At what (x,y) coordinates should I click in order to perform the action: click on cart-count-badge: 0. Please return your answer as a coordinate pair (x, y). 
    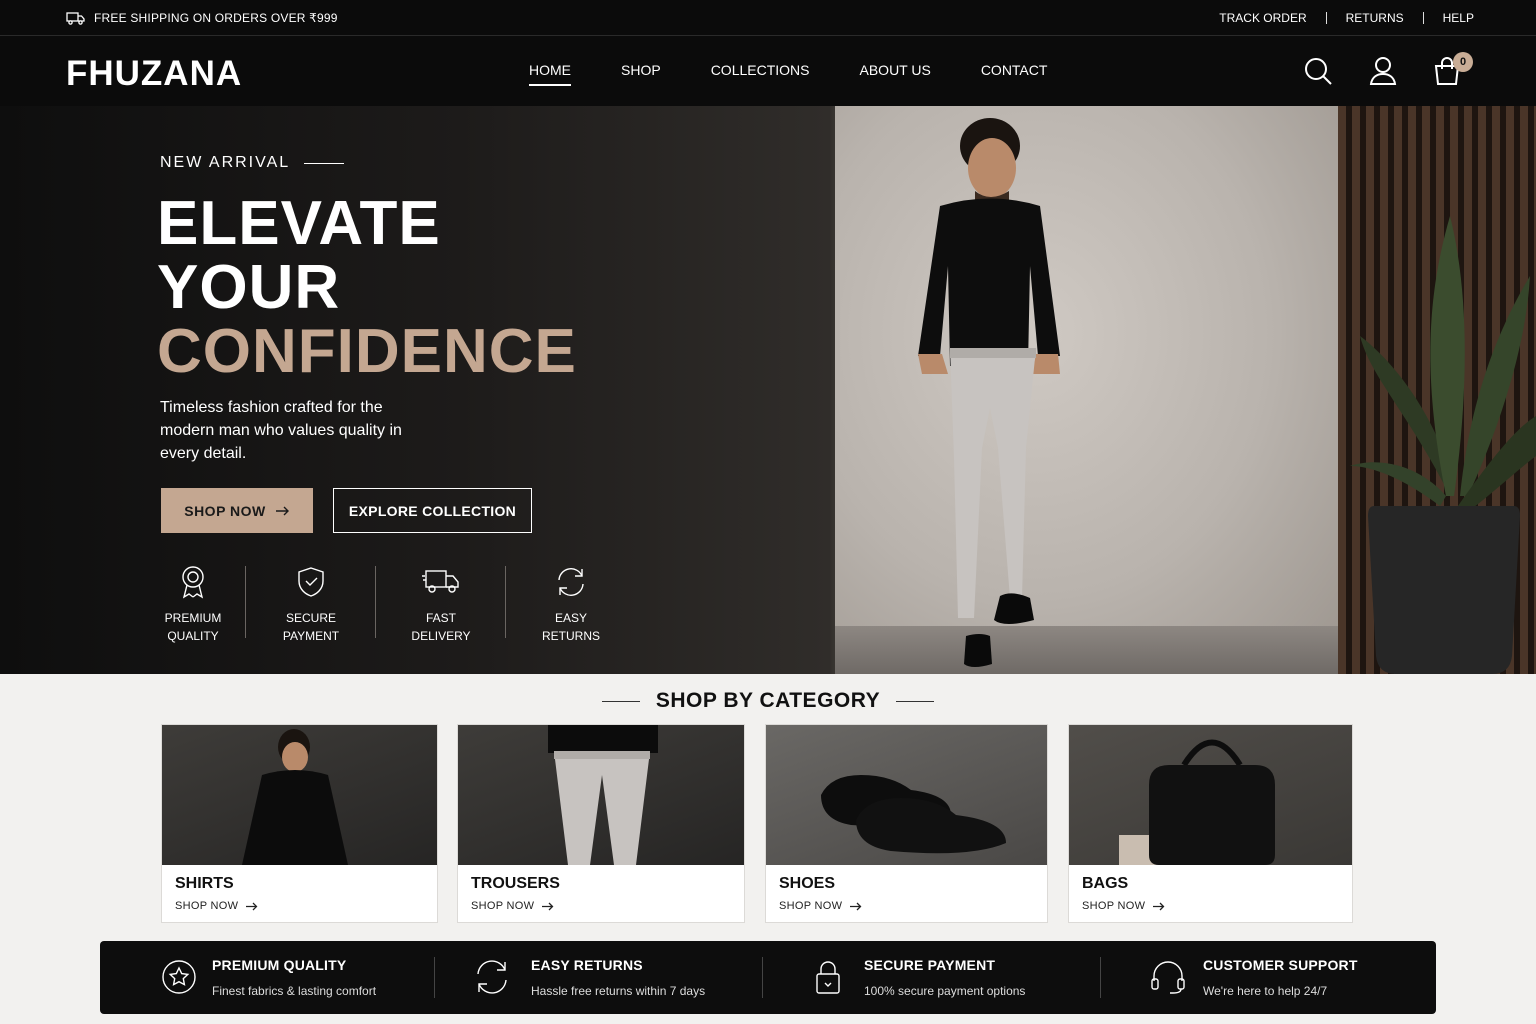
    Looking at the image, I should click on (1463, 62).